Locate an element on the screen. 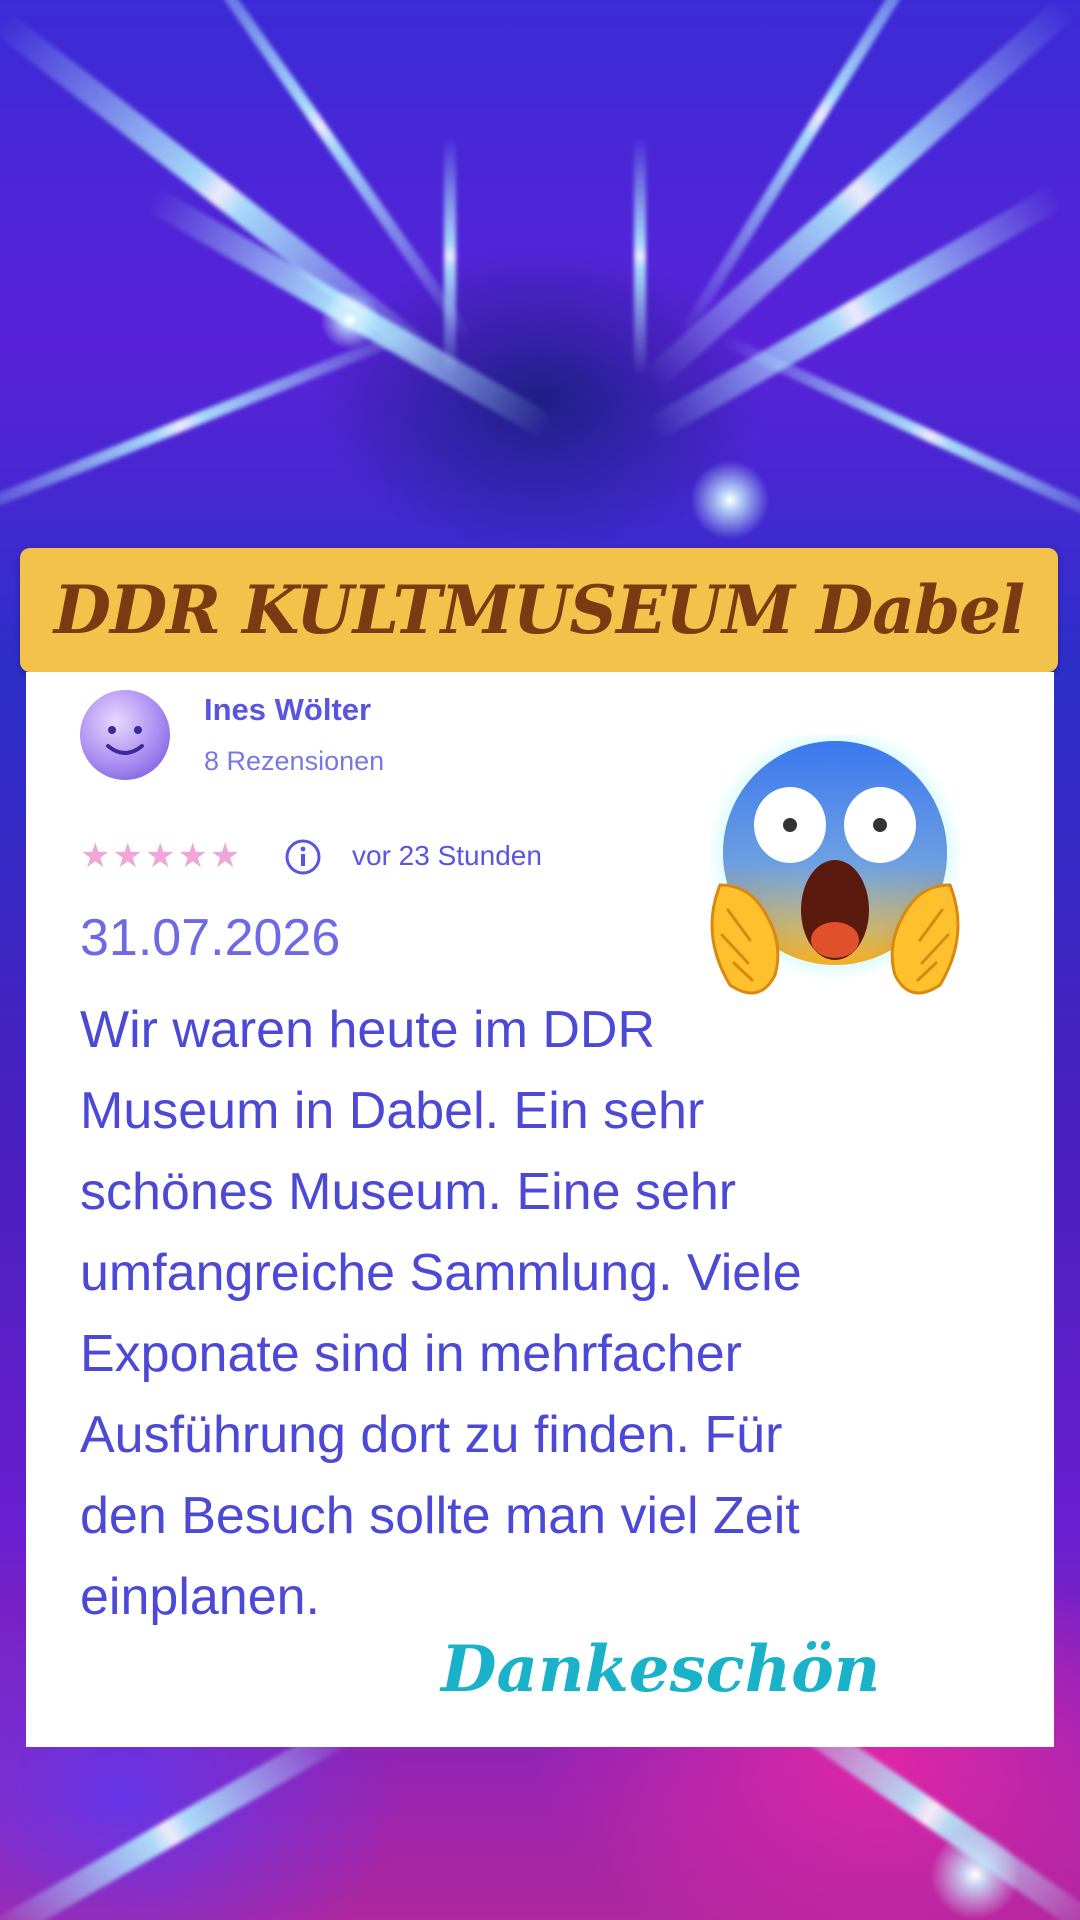 The image size is (1080, 1920). title-banner: DDR KULTMUSEUM Dabel is located at coordinates (539, 610).